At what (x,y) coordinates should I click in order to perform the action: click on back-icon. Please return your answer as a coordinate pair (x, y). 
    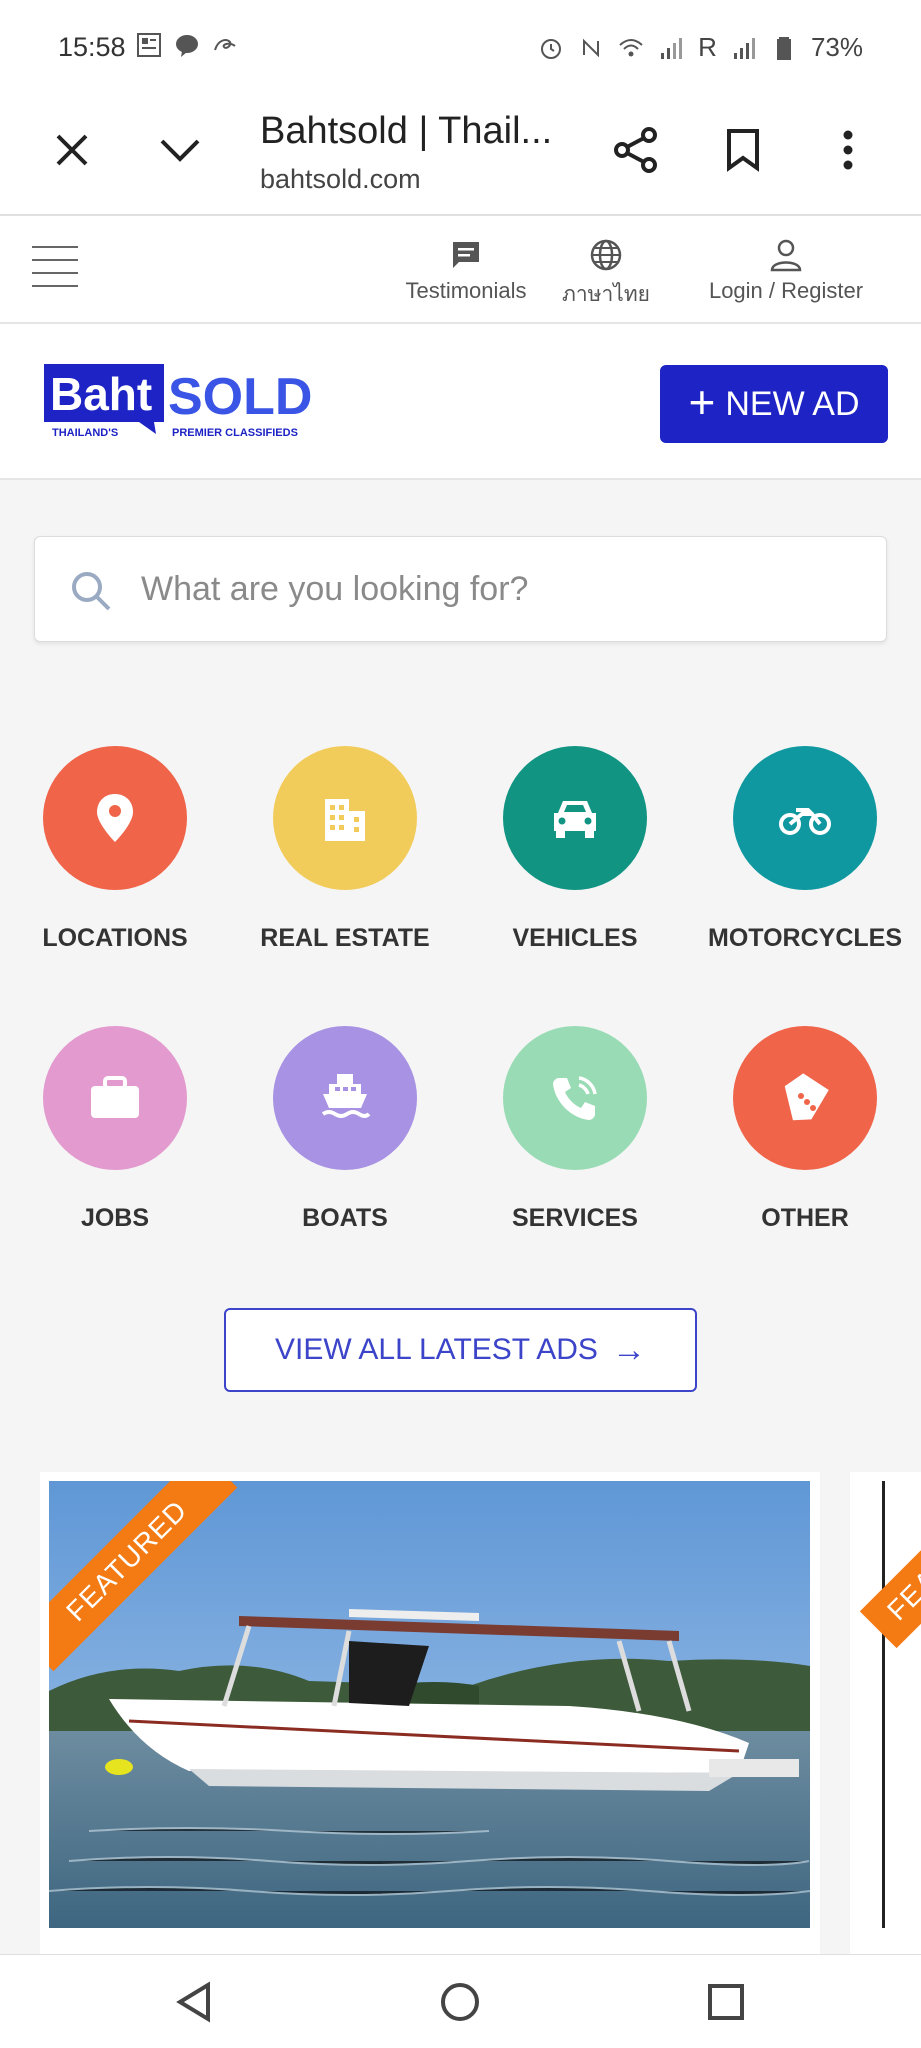
    Looking at the image, I should click on (195, 2002).